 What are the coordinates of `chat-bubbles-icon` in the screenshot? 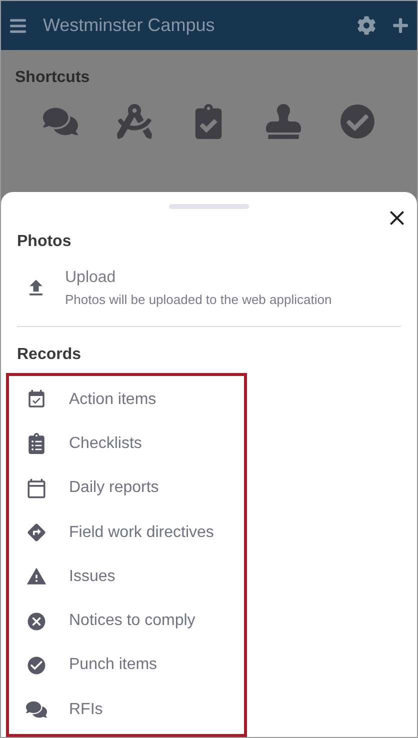 It's located at (36, 709).